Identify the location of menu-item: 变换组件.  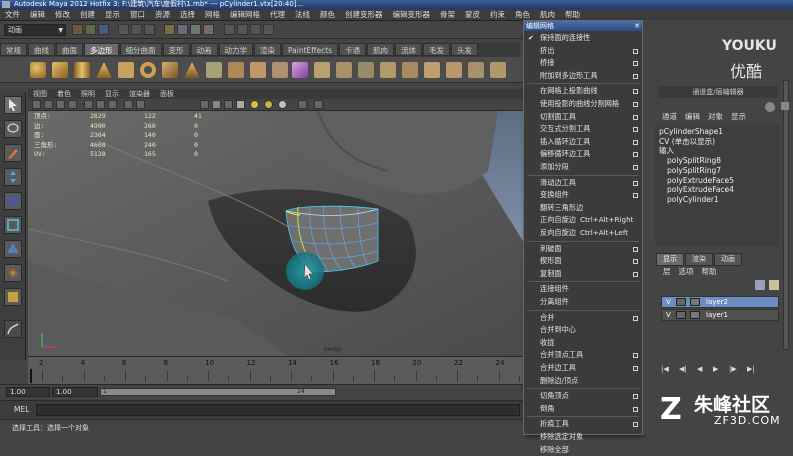
(583, 195).